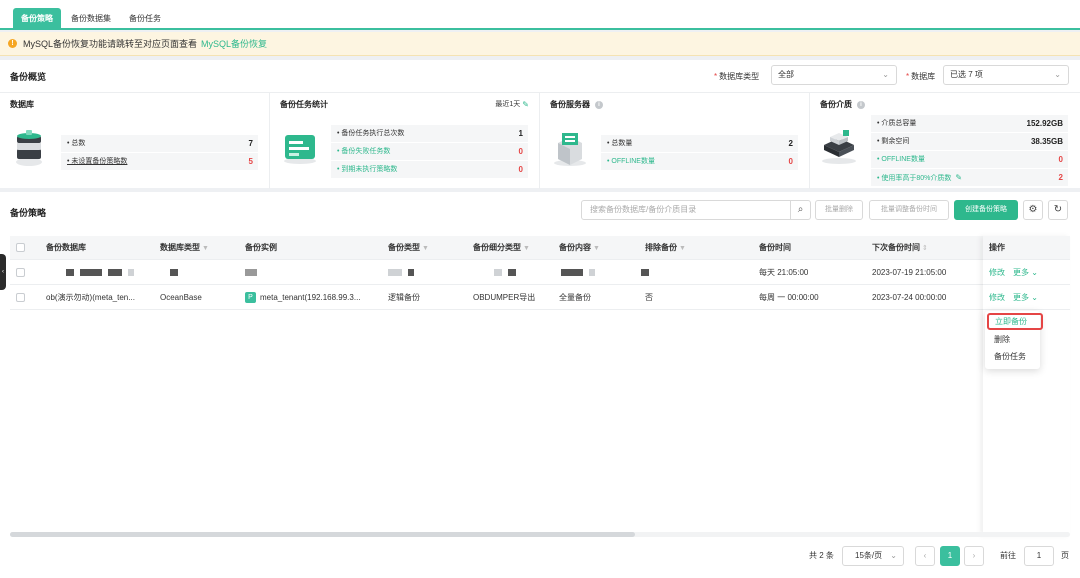 Image resolution: width=1080 pixels, height=578 pixels. Describe the element at coordinates (842, 104) in the screenshot. I see `backup-media-card-title: 备份介质 i` at that location.